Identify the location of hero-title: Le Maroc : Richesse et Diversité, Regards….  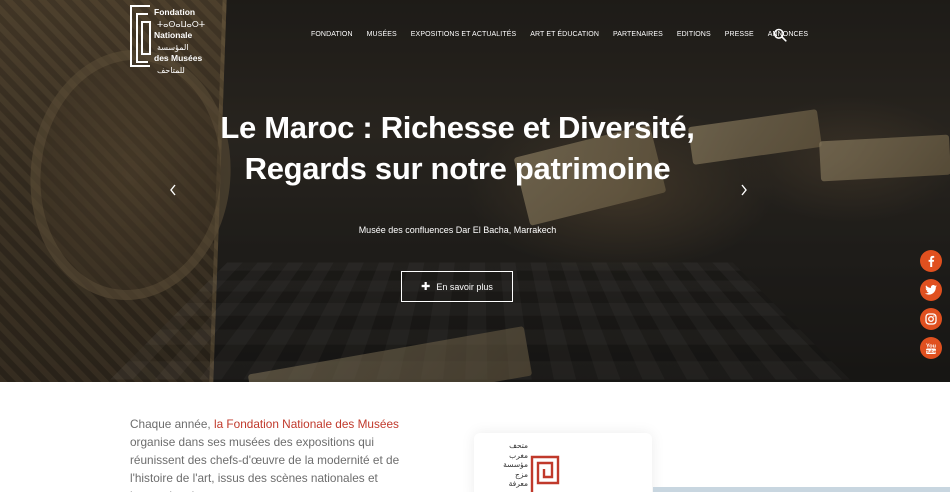
(457, 148).